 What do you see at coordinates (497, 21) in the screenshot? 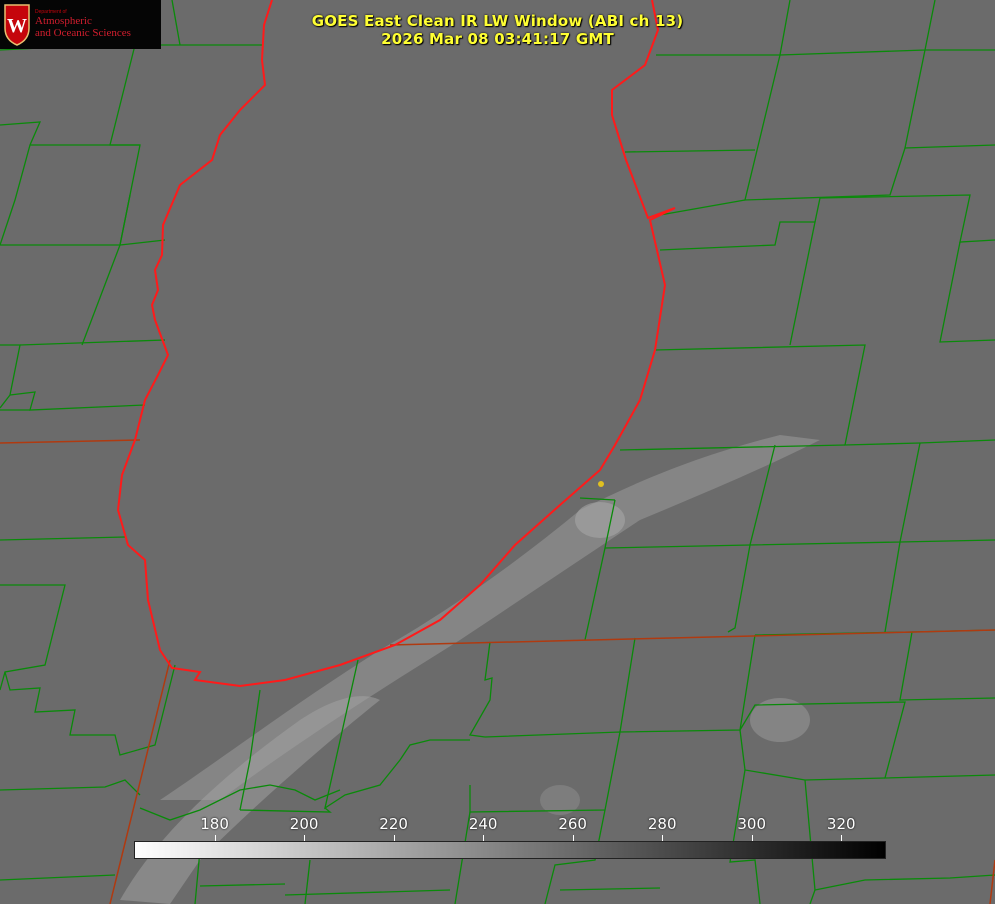
I see `product-title: GOES East Clean IR LW Window (ABI ch 13)` at bounding box center [497, 21].